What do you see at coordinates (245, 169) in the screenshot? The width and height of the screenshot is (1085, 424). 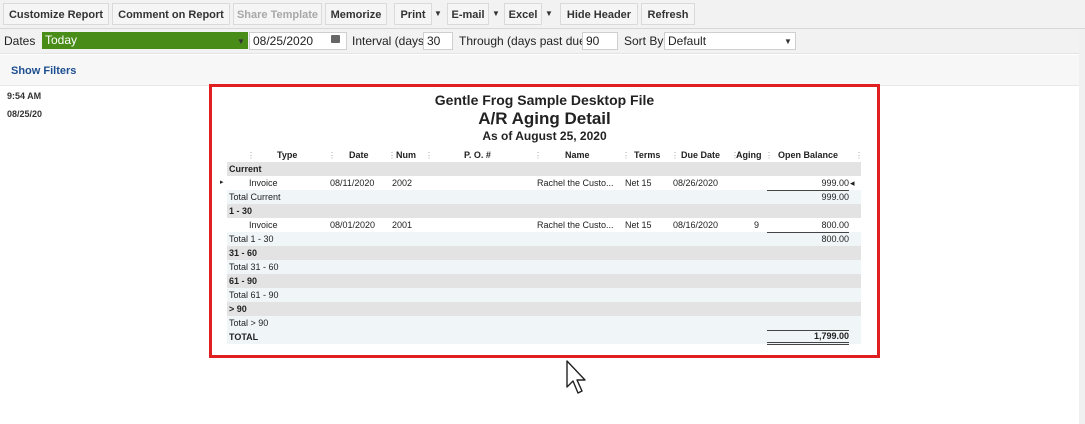 I see `section-label: Current` at bounding box center [245, 169].